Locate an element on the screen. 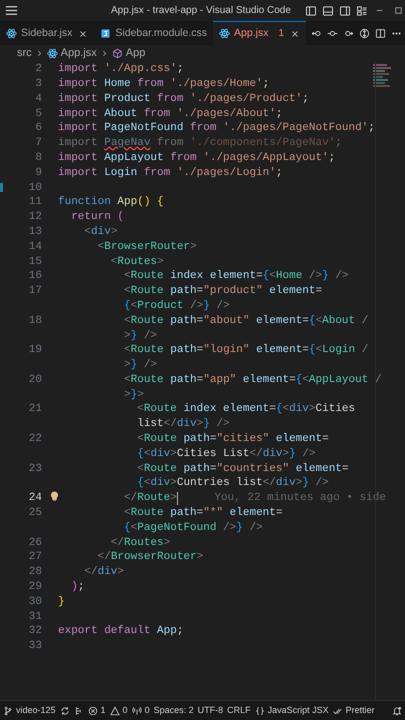 The image size is (405, 720). line-number: 10 is located at coordinates (35, 188).